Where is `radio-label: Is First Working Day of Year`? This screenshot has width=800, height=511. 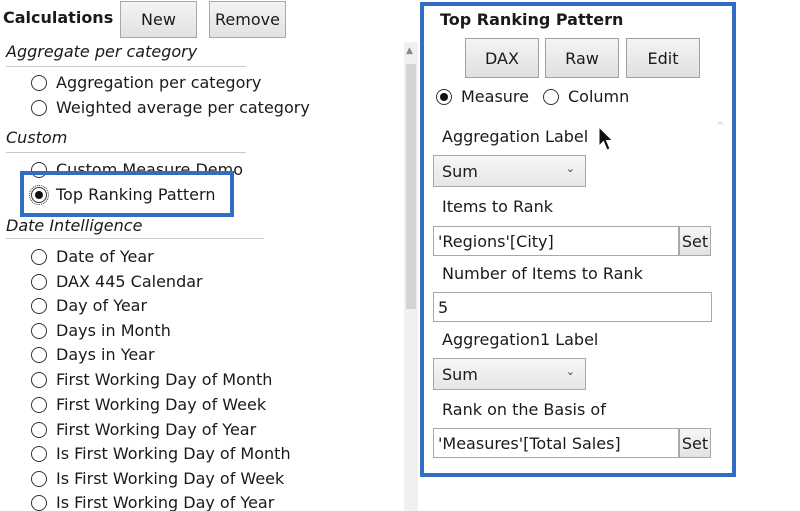
radio-label: Is First Working Day of Year is located at coordinates (165, 502).